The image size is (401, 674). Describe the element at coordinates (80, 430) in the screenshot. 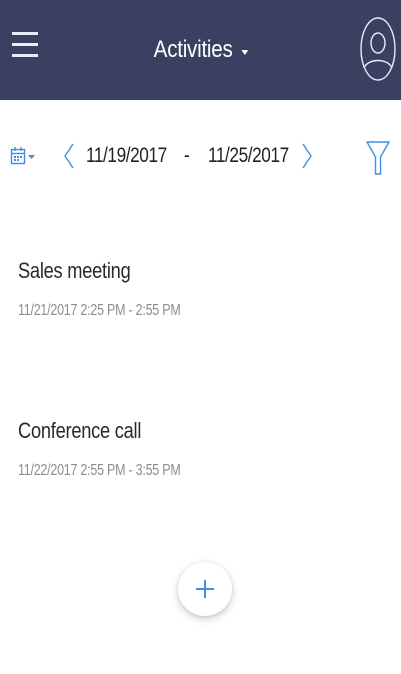

I see `activity-title: Conference call` at that location.